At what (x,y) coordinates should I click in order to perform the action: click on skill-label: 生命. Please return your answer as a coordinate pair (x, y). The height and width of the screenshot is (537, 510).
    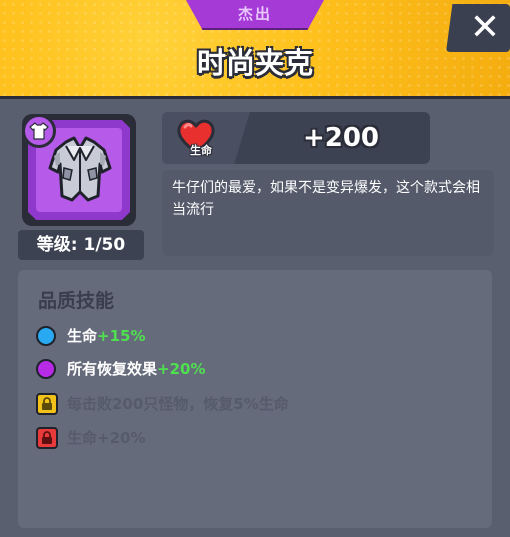
    Looking at the image, I should click on (82, 336).